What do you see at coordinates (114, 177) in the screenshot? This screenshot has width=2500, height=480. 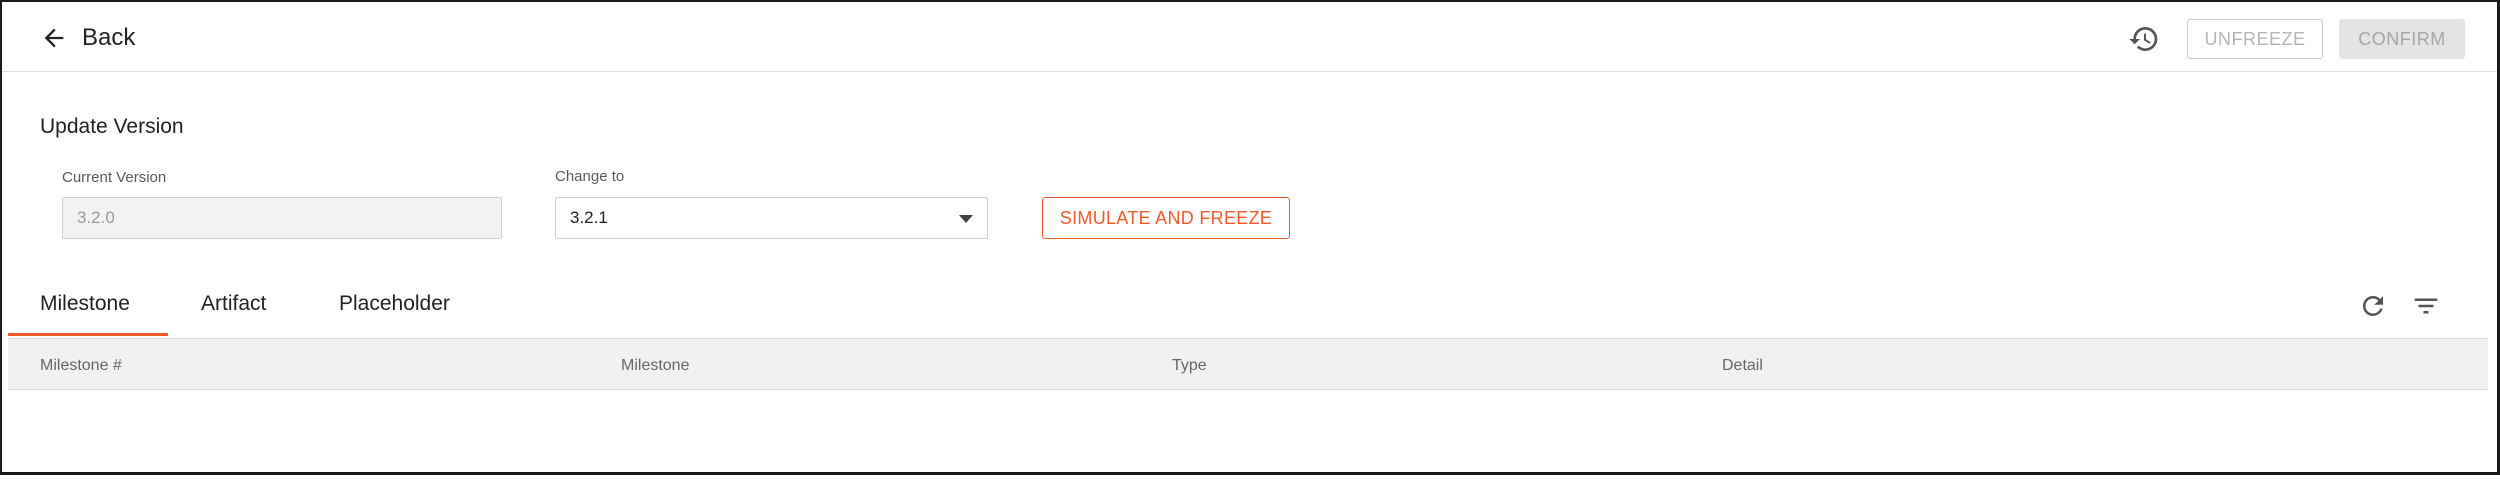 I see `current-version-label: Current Version` at bounding box center [114, 177].